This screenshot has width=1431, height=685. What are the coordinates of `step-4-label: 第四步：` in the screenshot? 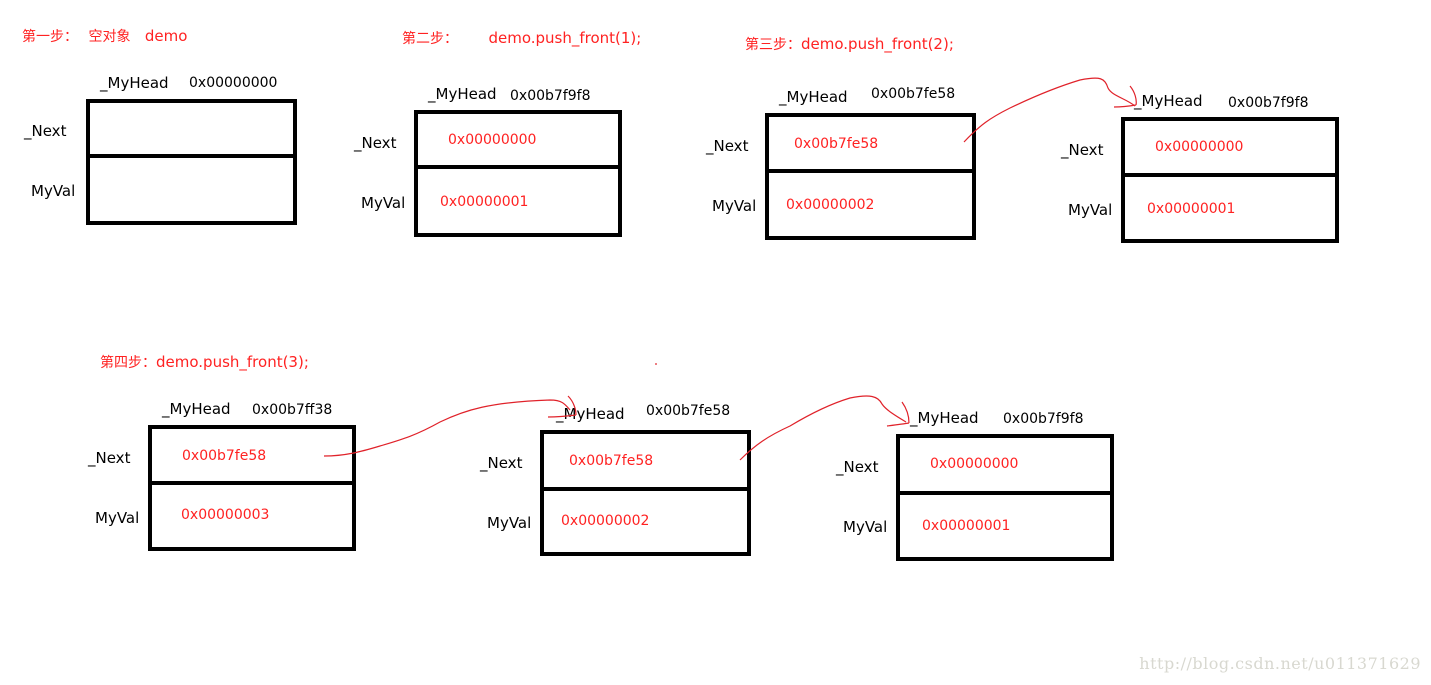 It's located at (128, 363).